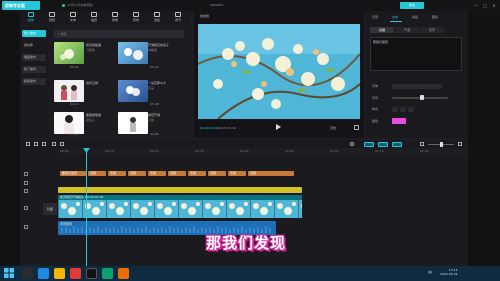 Image resolution: width=500 pixels, height=281 pixels. Describe the element at coordinates (26, 208) in the screenshot. I see `video-track-icon` at that location.